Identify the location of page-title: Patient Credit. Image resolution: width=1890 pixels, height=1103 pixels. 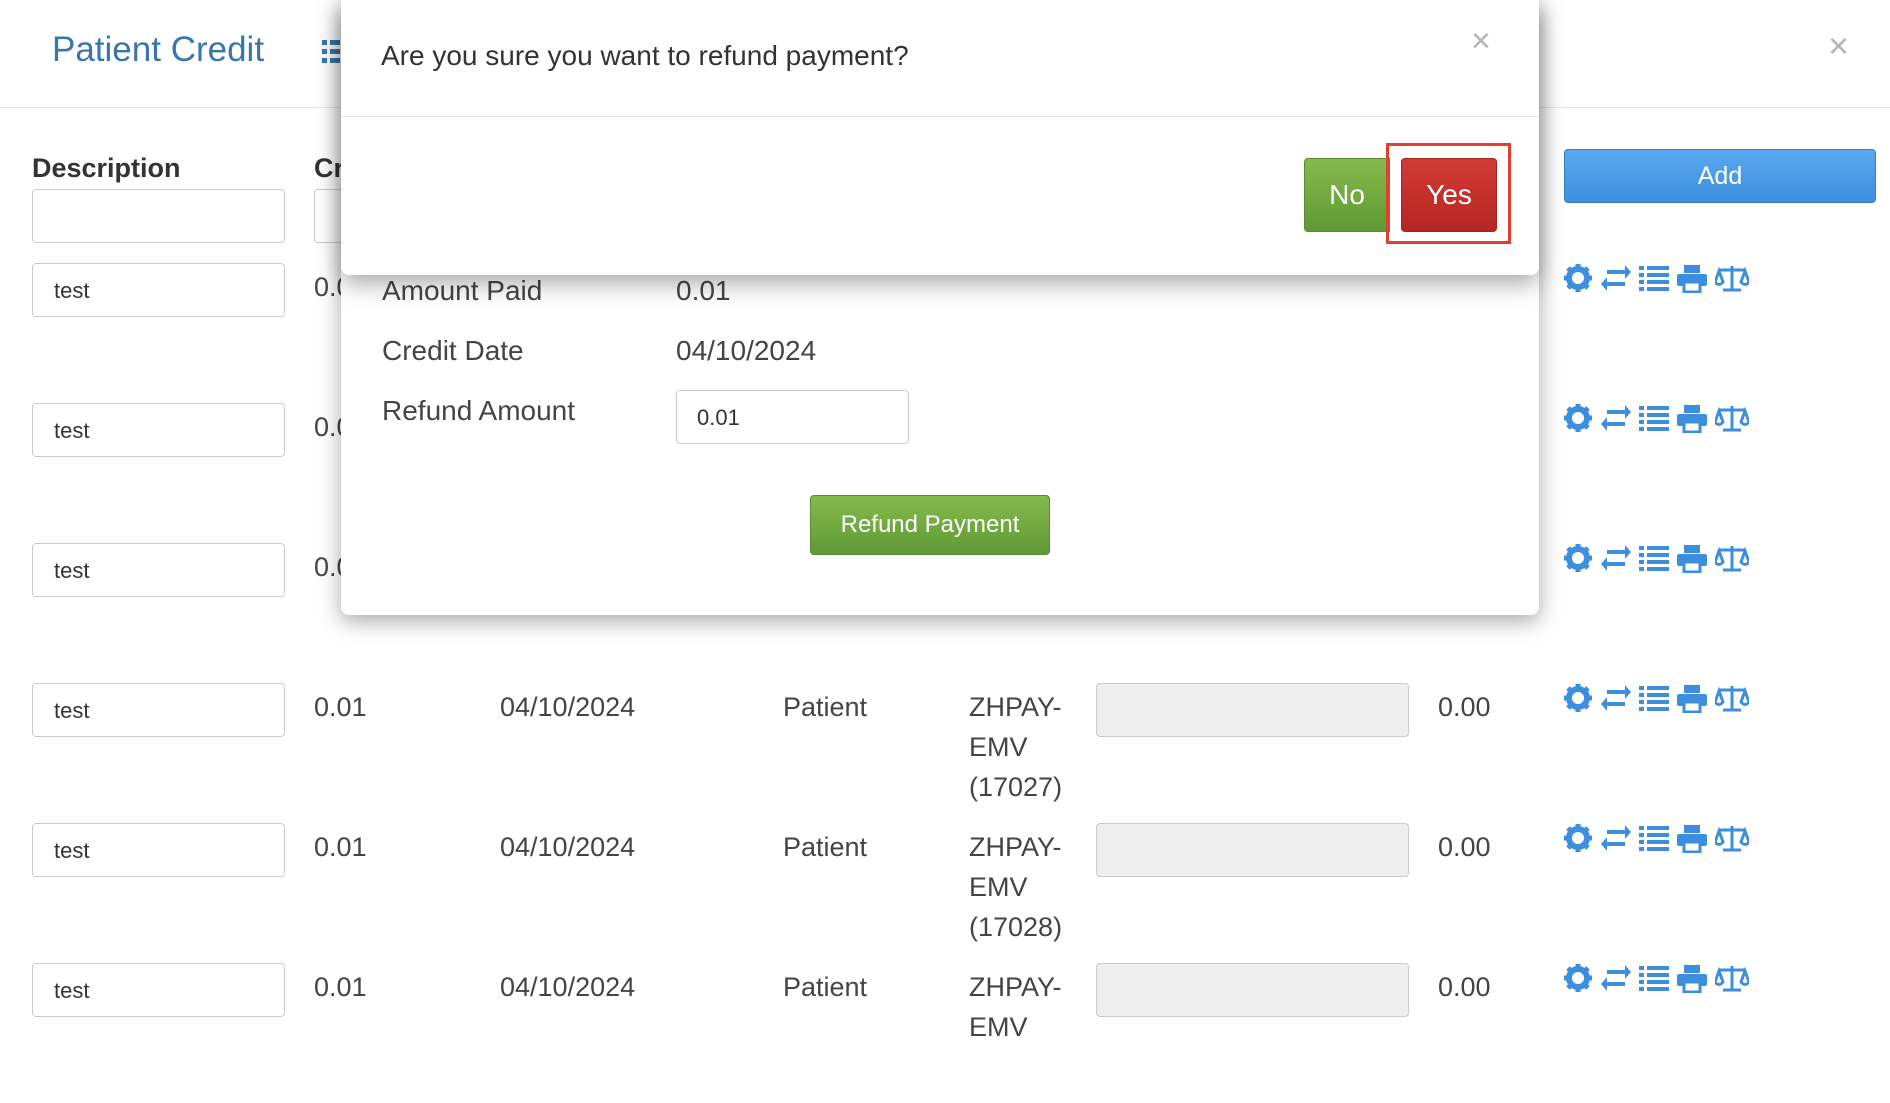
(158, 49).